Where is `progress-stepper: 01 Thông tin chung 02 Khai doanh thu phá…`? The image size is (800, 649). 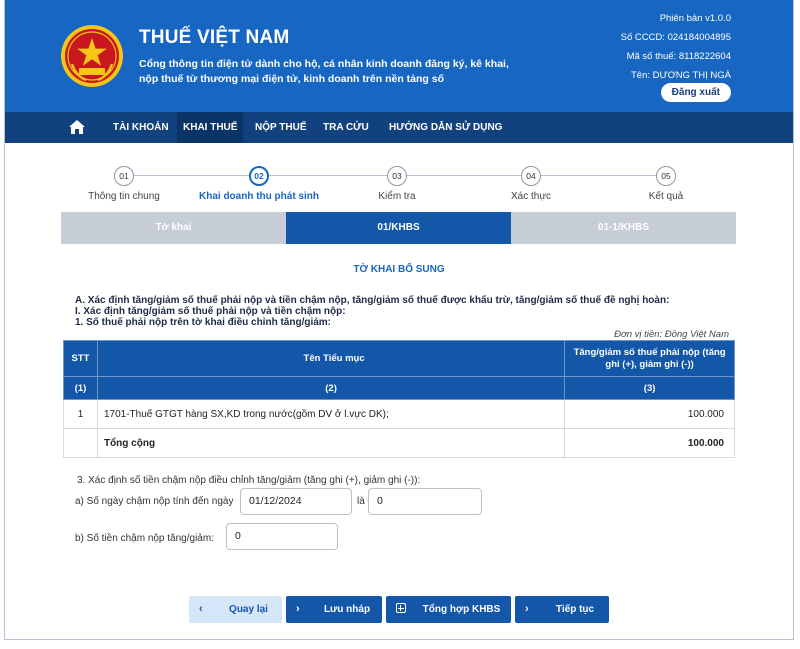
progress-stepper: 01 Thông tin chung 02 Khai doanh thu phá… is located at coordinates (399, 183).